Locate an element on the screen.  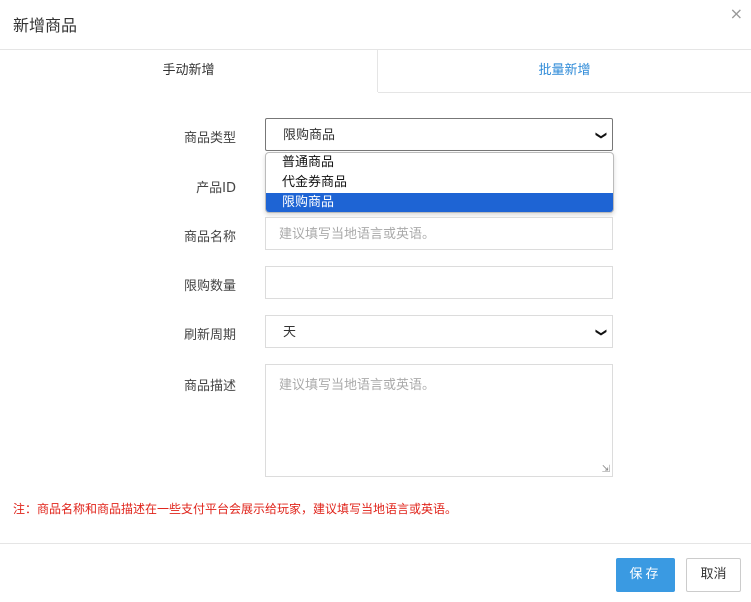
tab-batch-add: 批量新增 is located at coordinates (564, 71).